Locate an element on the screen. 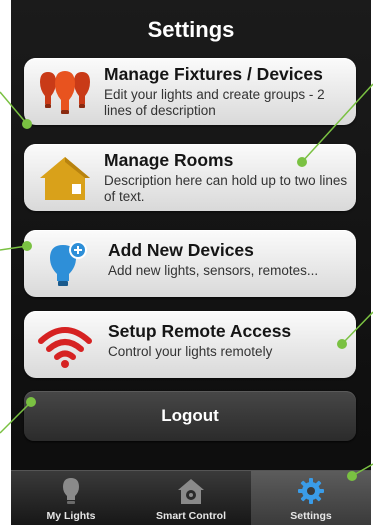 The width and height of the screenshot is (373, 525). tab-label: My Lights is located at coordinates (71, 516).